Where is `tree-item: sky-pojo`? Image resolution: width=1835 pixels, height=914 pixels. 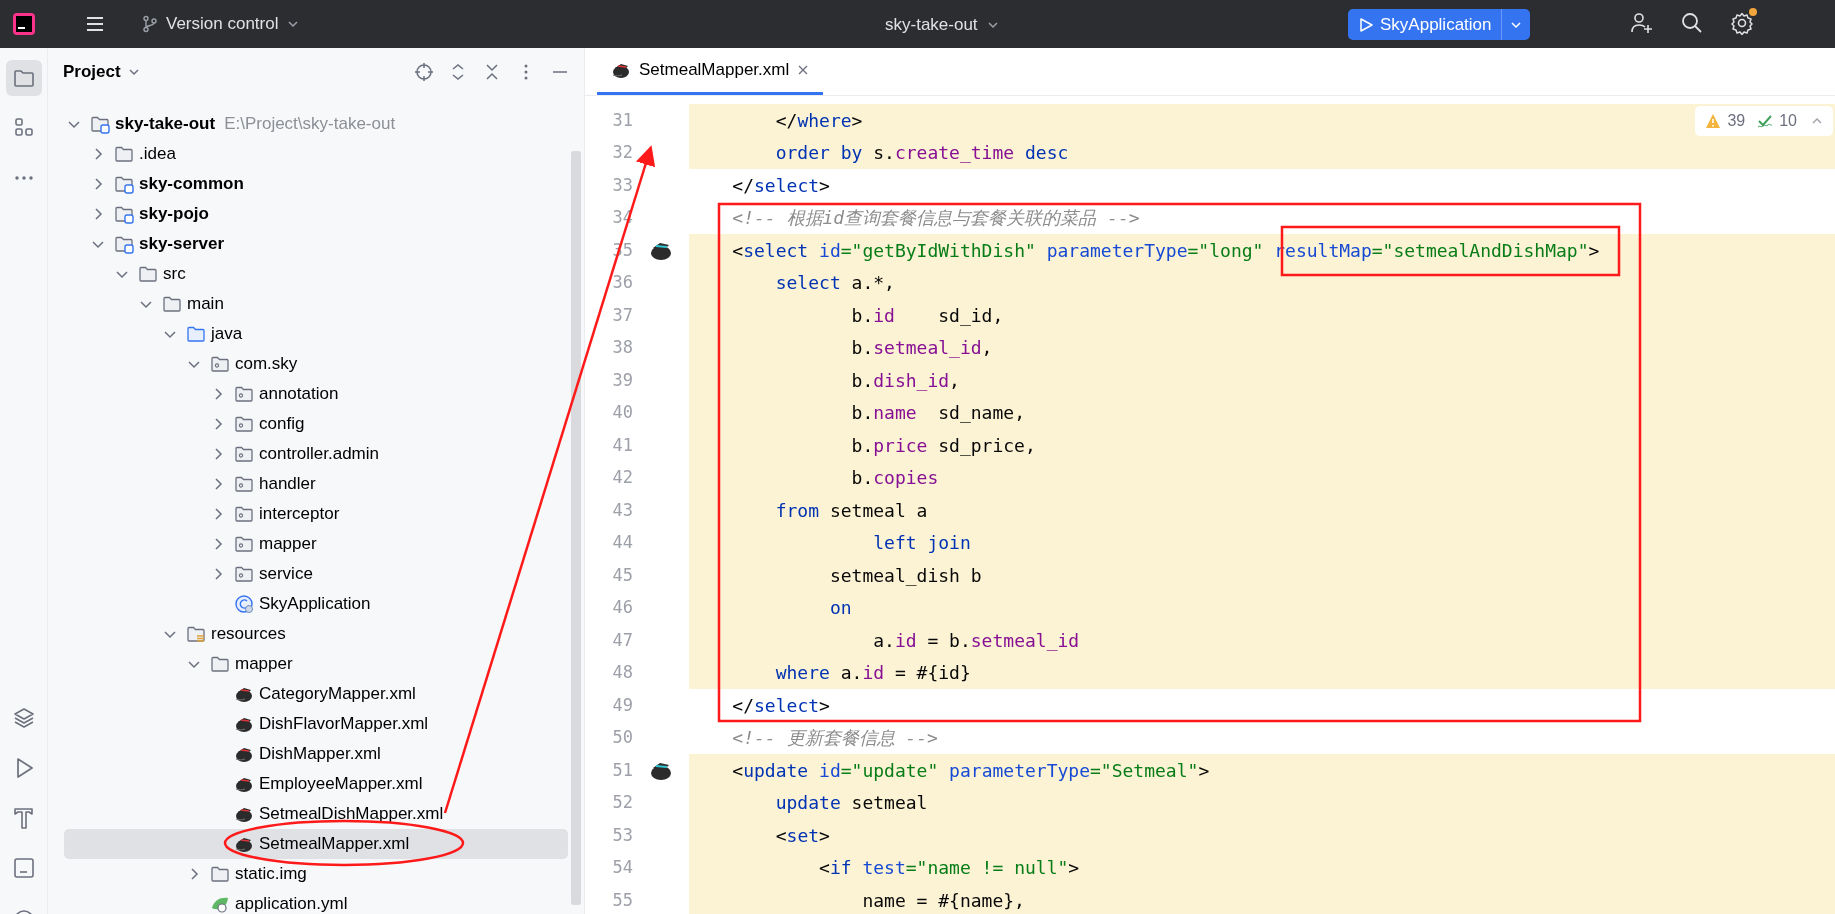 tree-item: sky-pojo is located at coordinates (316, 214).